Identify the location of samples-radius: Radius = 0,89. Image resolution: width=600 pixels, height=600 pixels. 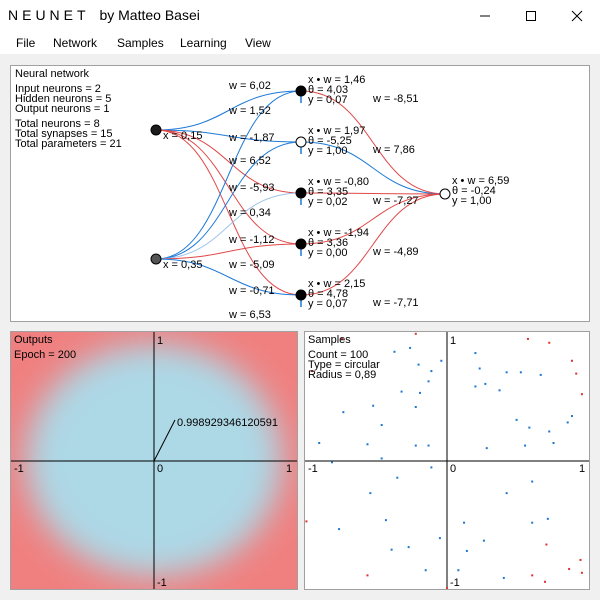
(342, 375).